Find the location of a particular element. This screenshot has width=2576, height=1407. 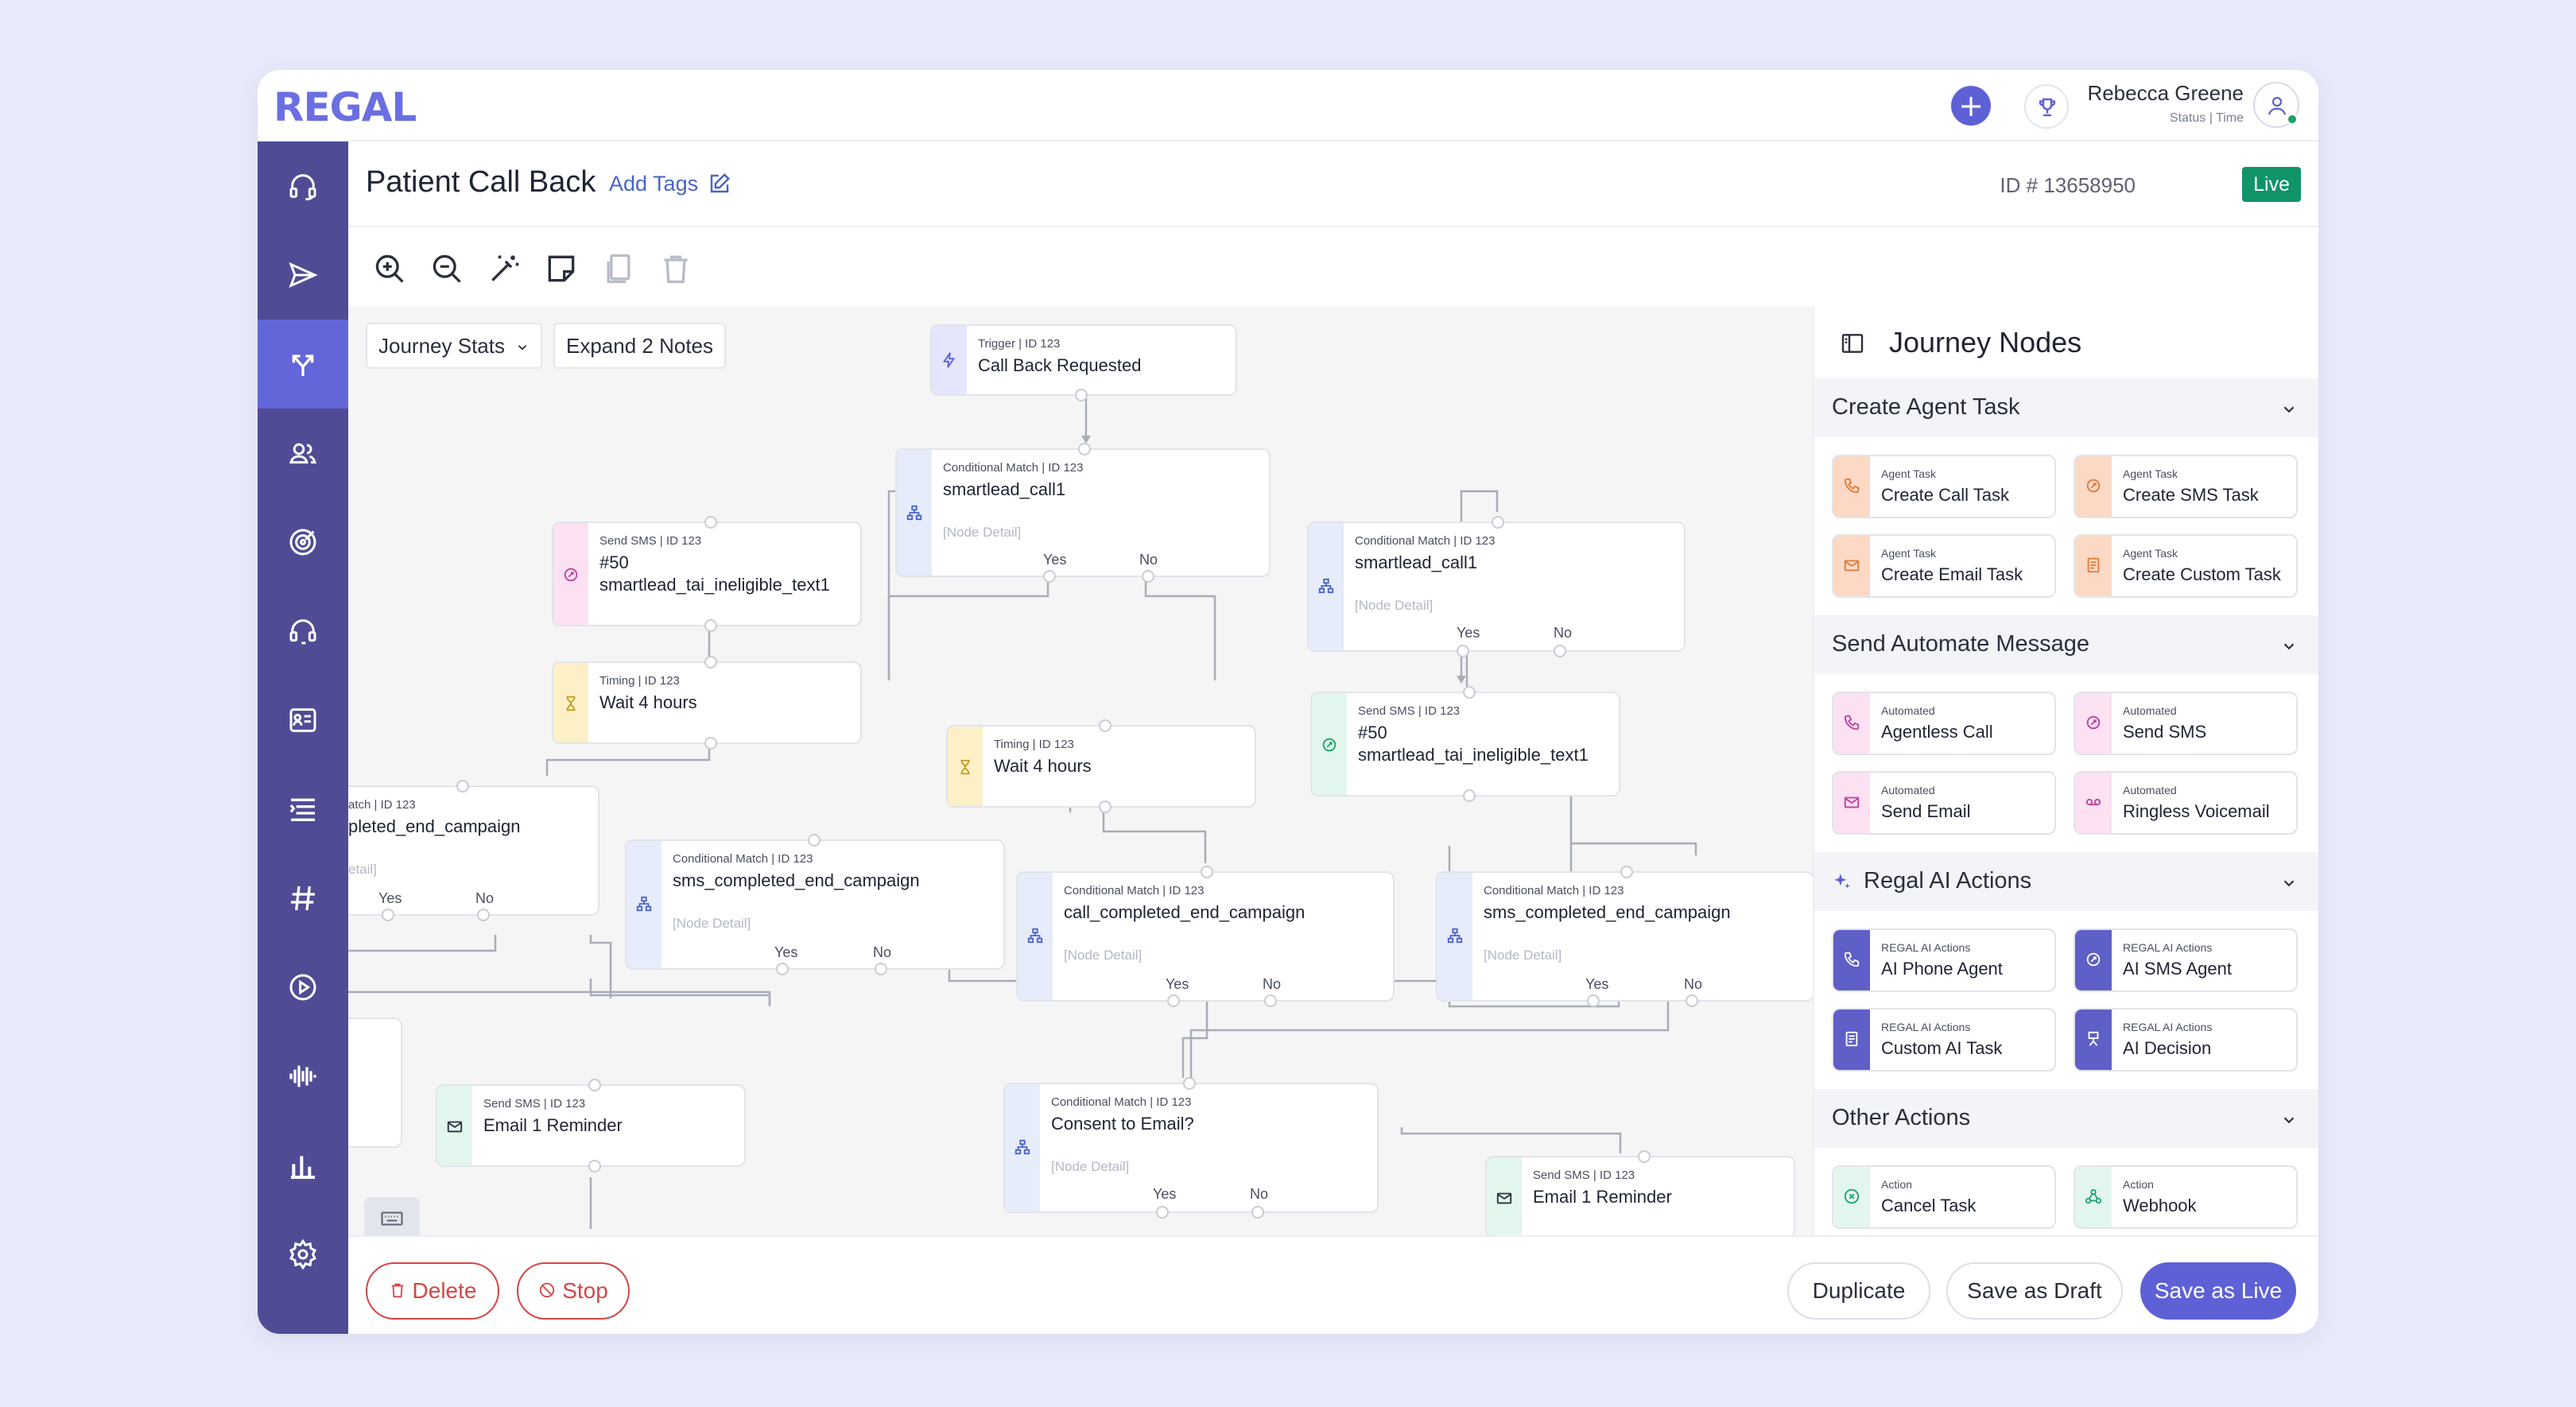

send-sms-card: Automated Send SMS is located at coordinates (2186, 723).